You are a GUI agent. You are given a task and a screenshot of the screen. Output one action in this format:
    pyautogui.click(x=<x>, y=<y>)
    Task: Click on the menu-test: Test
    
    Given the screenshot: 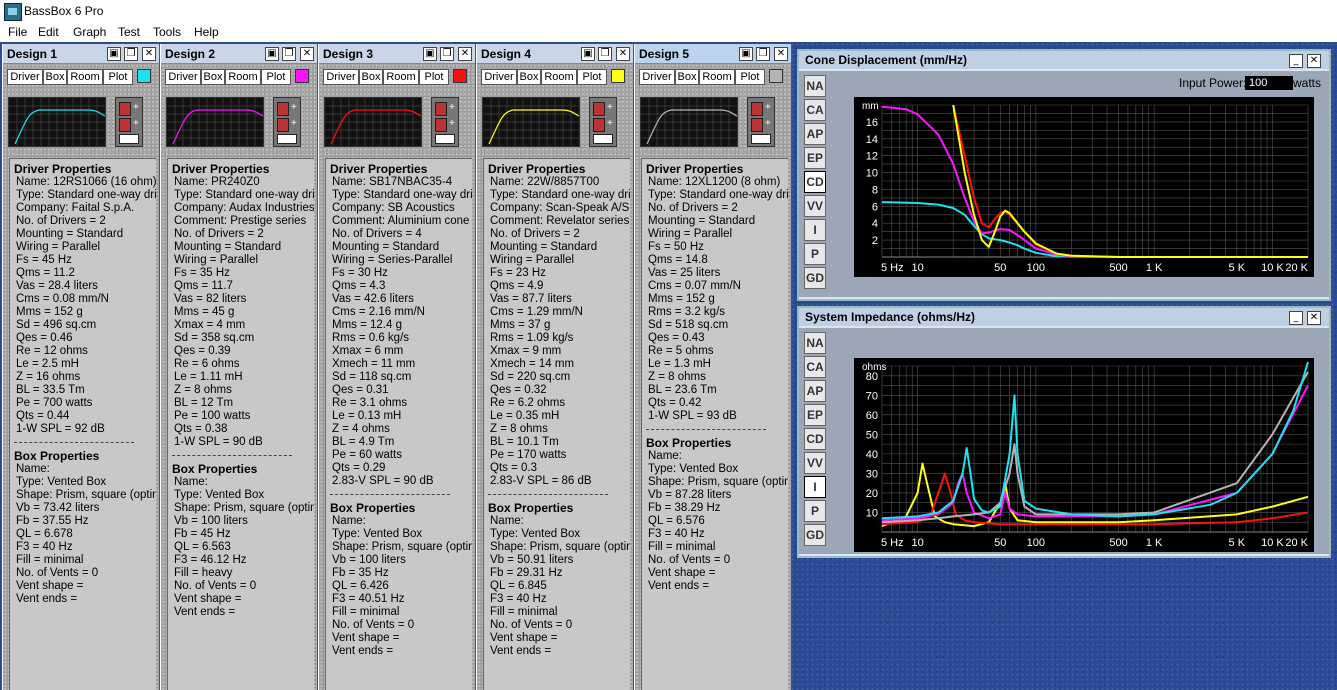 What is the action you would take?
    pyautogui.click(x=129, y=32)
    